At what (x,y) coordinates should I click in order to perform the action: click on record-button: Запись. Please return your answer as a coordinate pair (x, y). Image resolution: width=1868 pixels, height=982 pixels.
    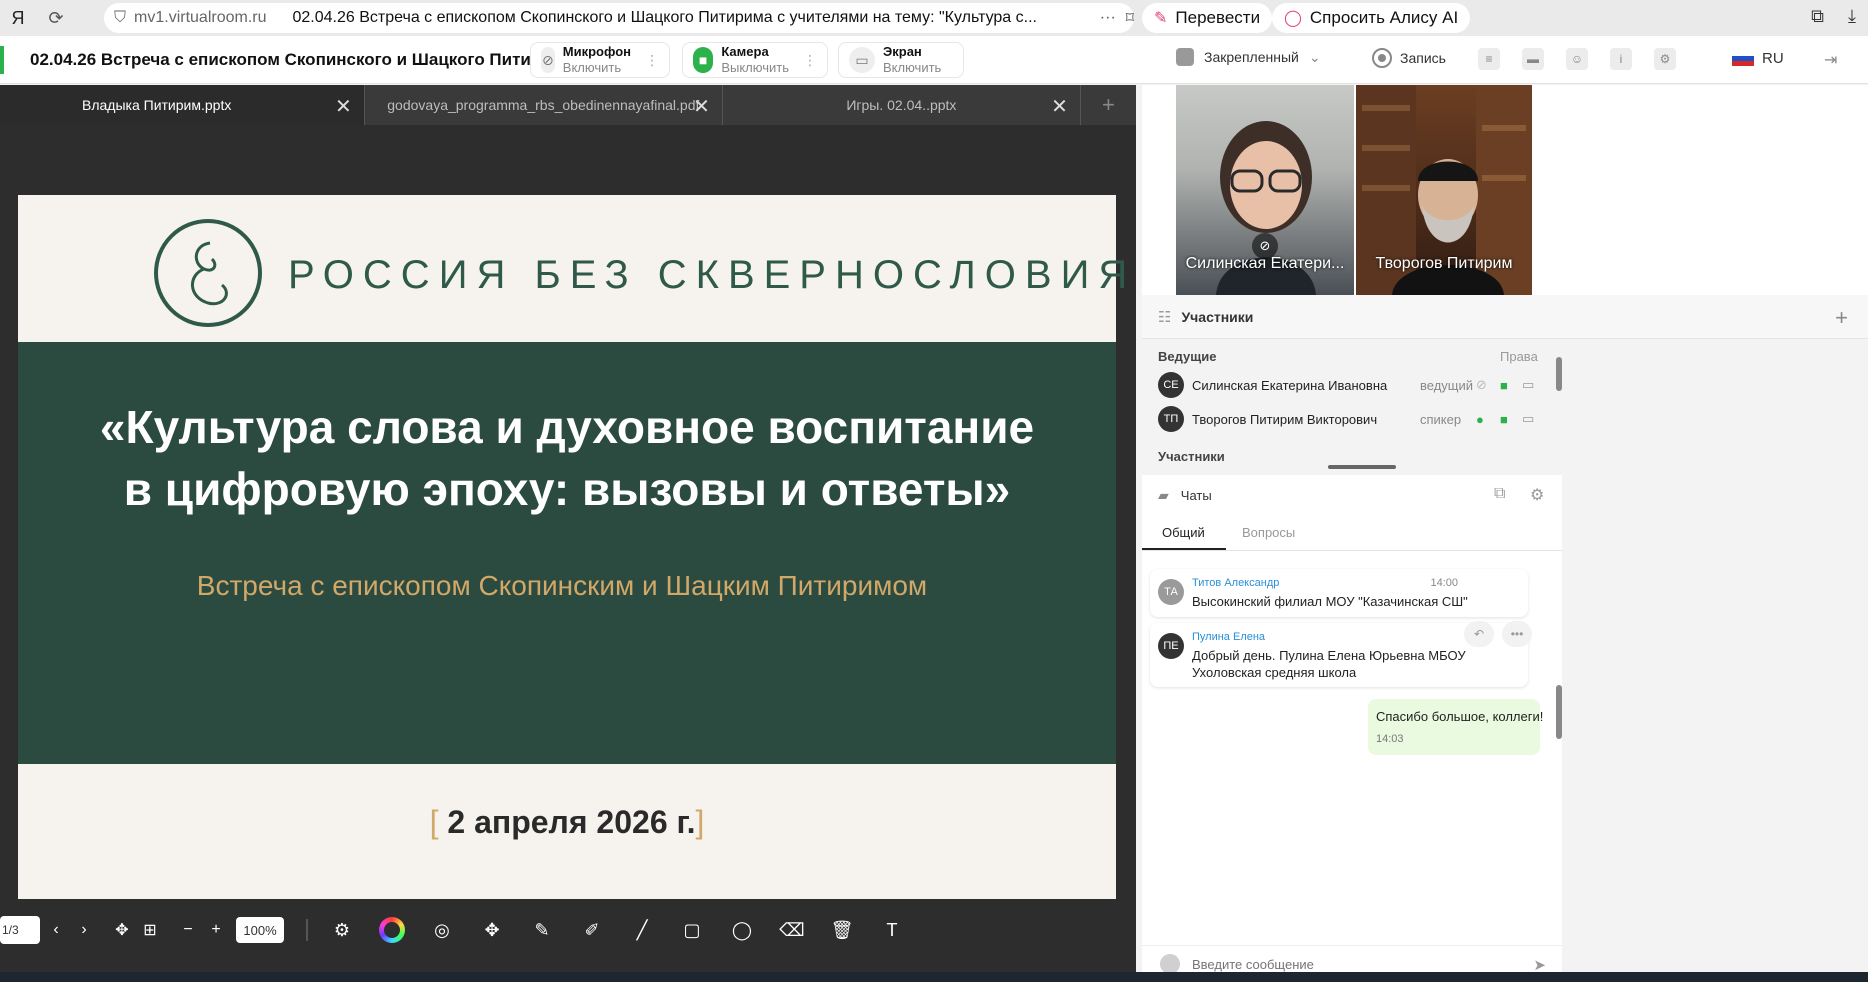
    Looking at the image, I should click on (1409, 58).